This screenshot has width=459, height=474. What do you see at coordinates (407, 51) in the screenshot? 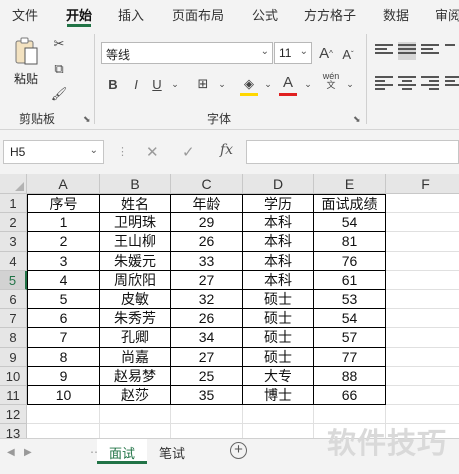
I see `align-middle-icon` at bounding box center [407, 51].